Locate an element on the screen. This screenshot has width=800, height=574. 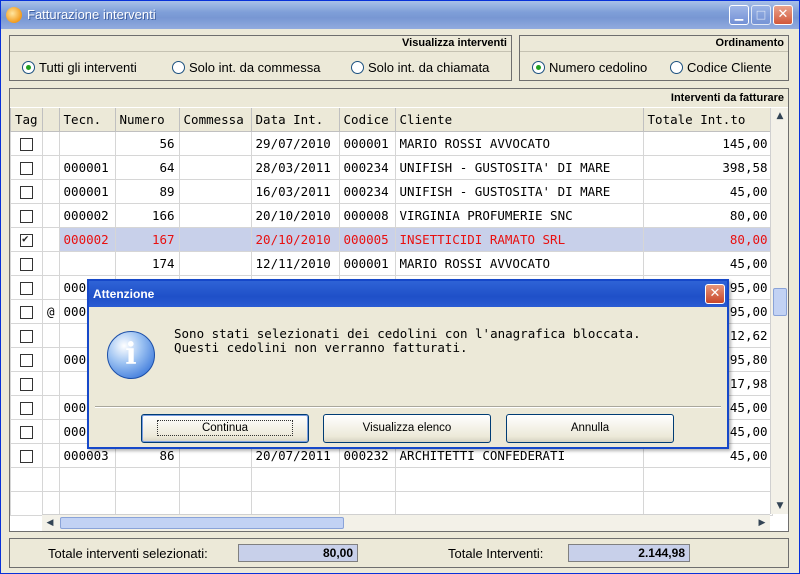
dialog-close-icon: ✕ is located at coordinates (715, 294).